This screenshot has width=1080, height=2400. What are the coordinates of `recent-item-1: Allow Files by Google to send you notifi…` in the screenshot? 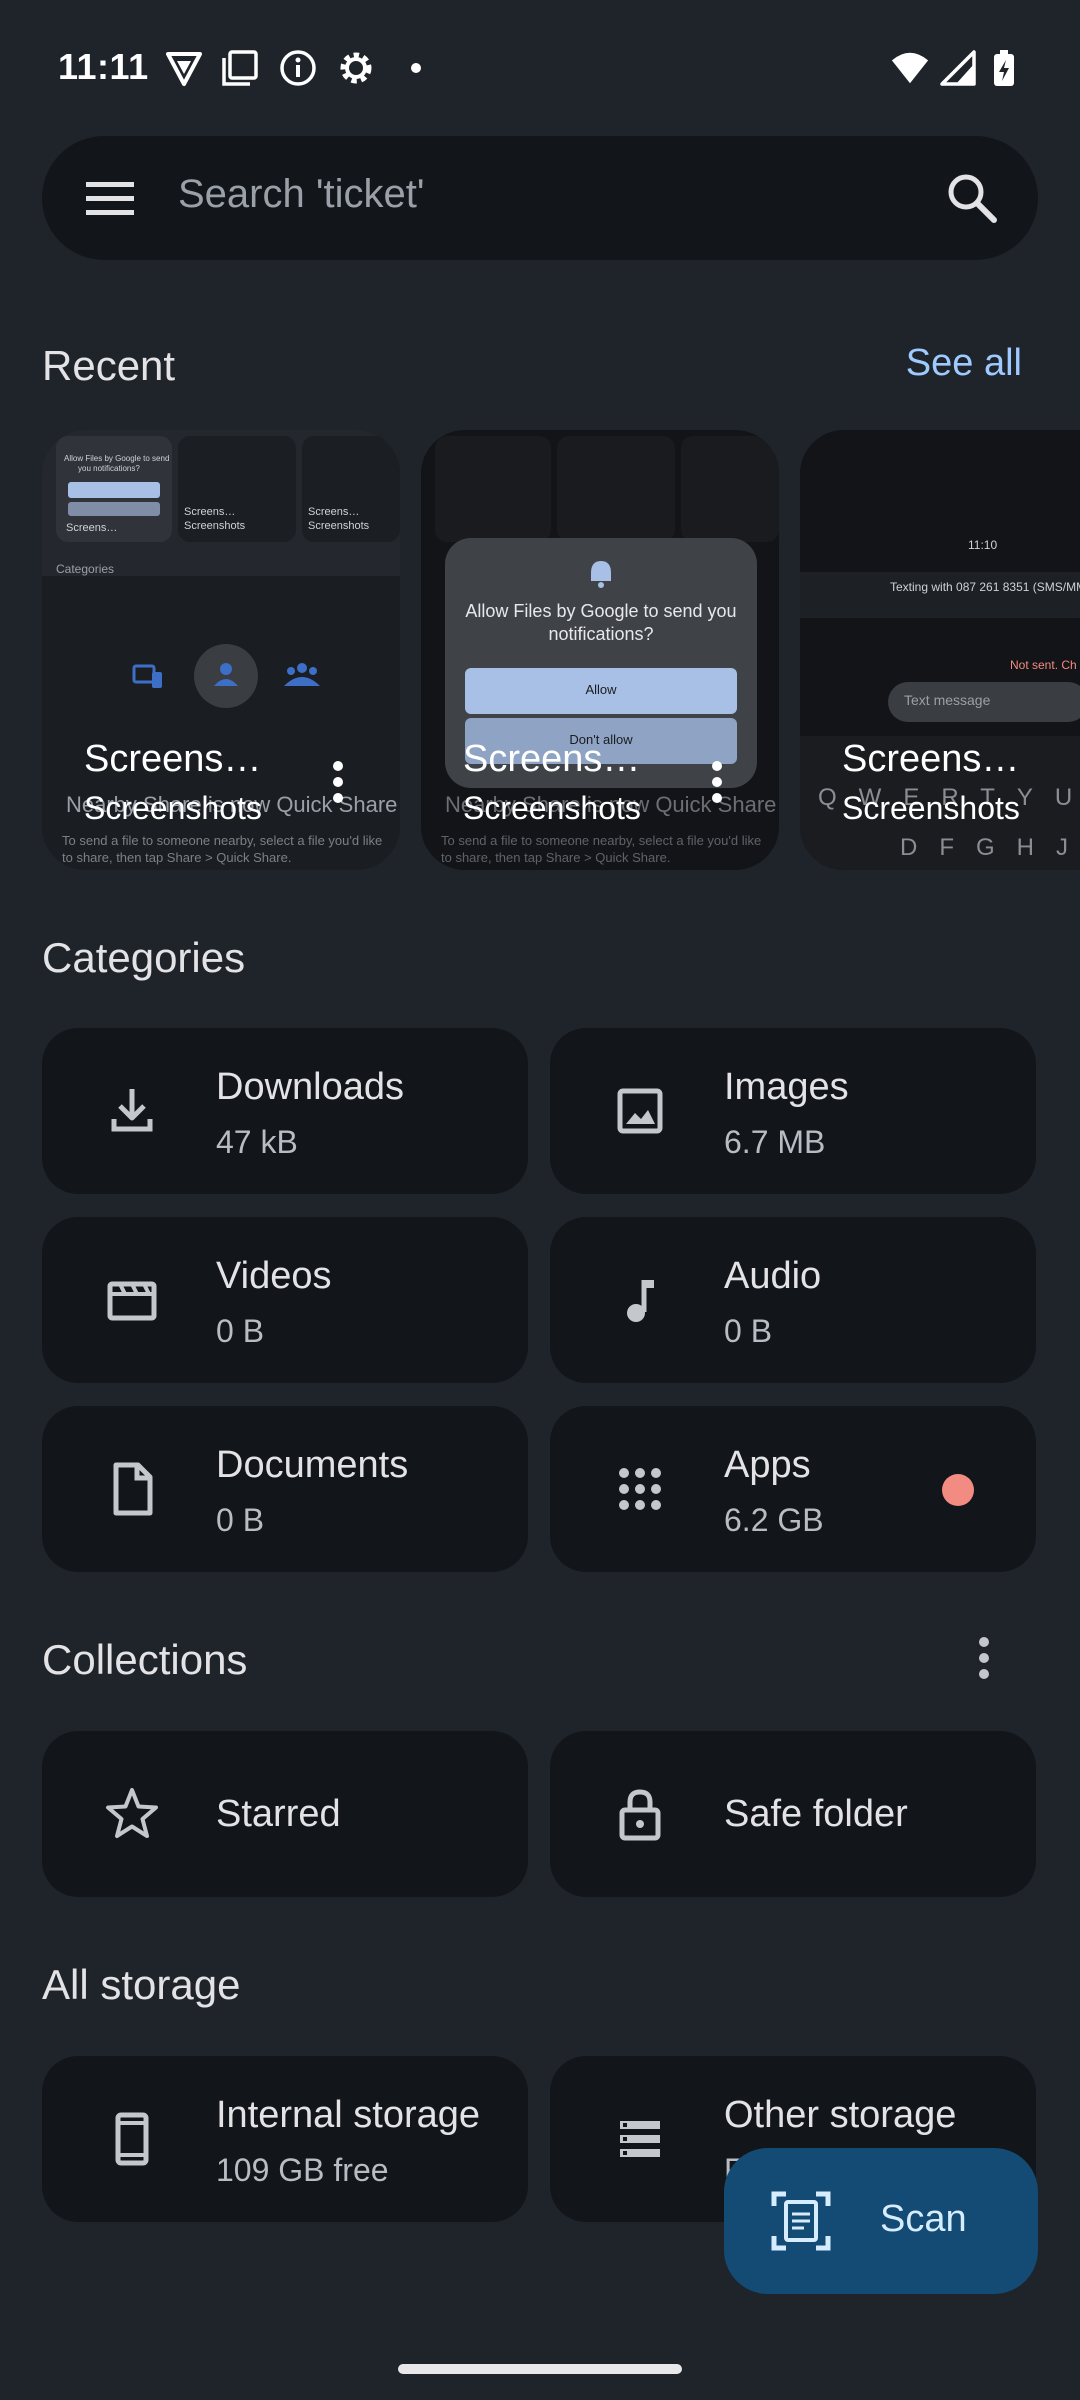 It's located at (221, 650).